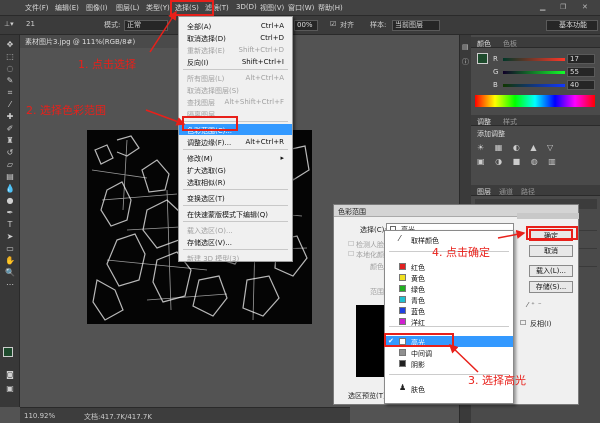 Image resolution: width=600 pixels, height=423 pixels. Describe the element at coordinates (461, 252) in the screenshot. I see `annotation-step-4: 4. 点击确定` at that location.